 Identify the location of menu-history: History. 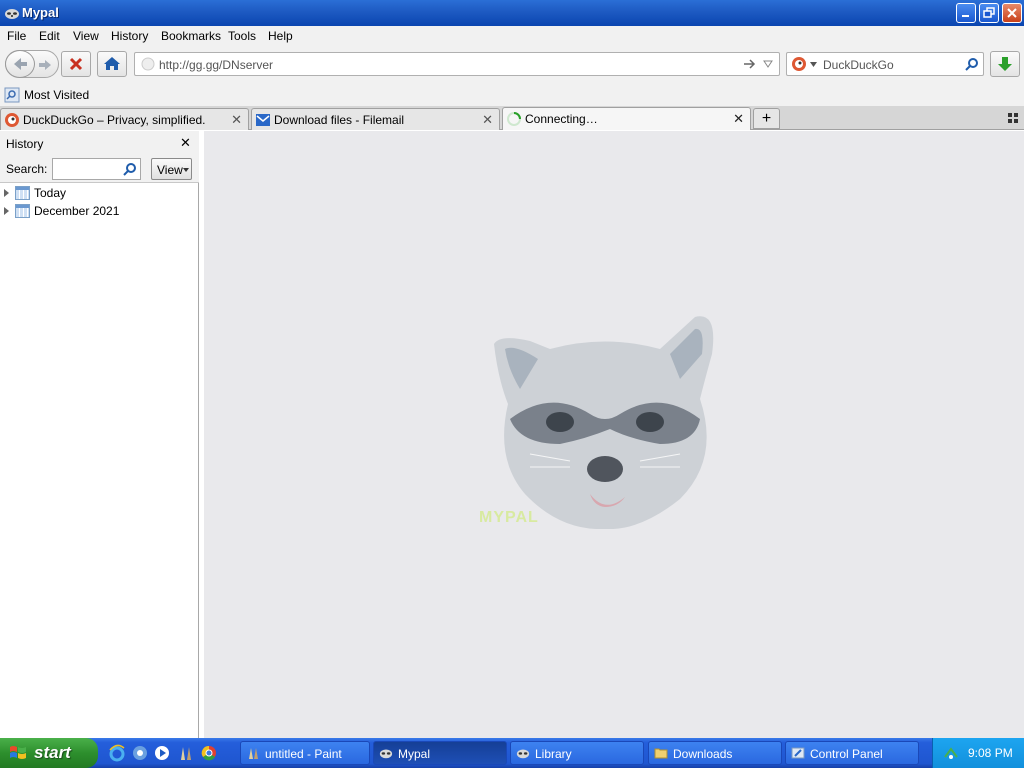
(129, 36).